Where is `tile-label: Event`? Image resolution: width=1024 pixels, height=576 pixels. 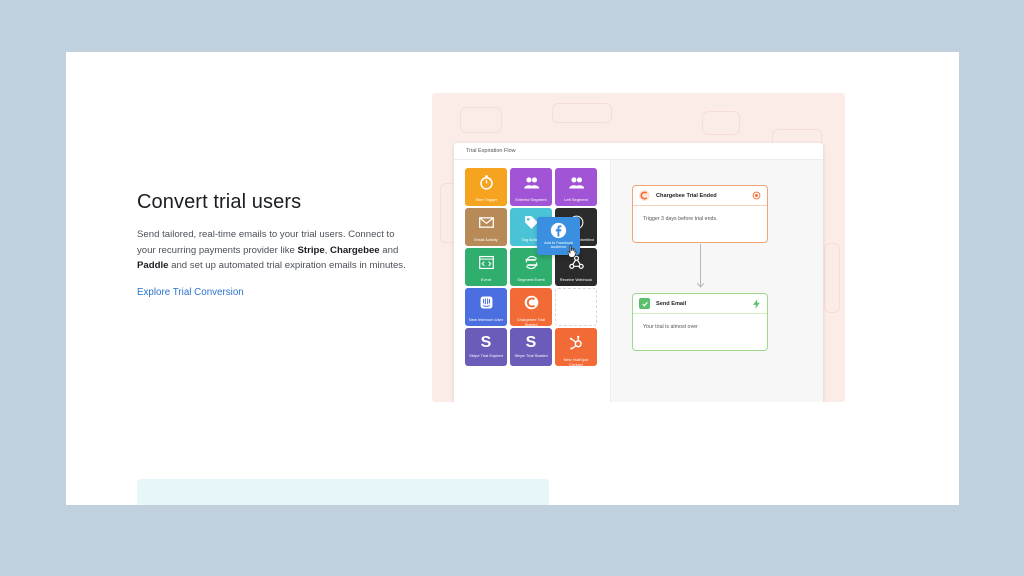
tile-label: Event is located at coordinates (486, 279).